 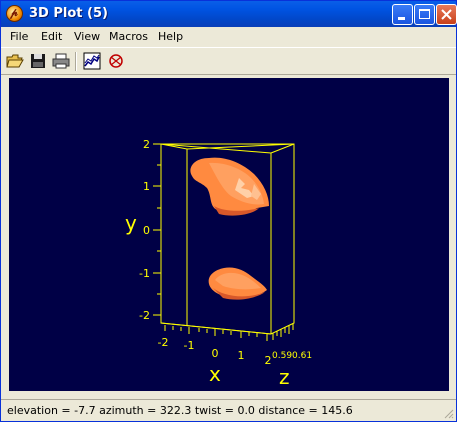 What do you see at coordinates (68, 13) in the screenshot?
I see `window-title: 3D Plot (5)` at bounding box center [68, 13].